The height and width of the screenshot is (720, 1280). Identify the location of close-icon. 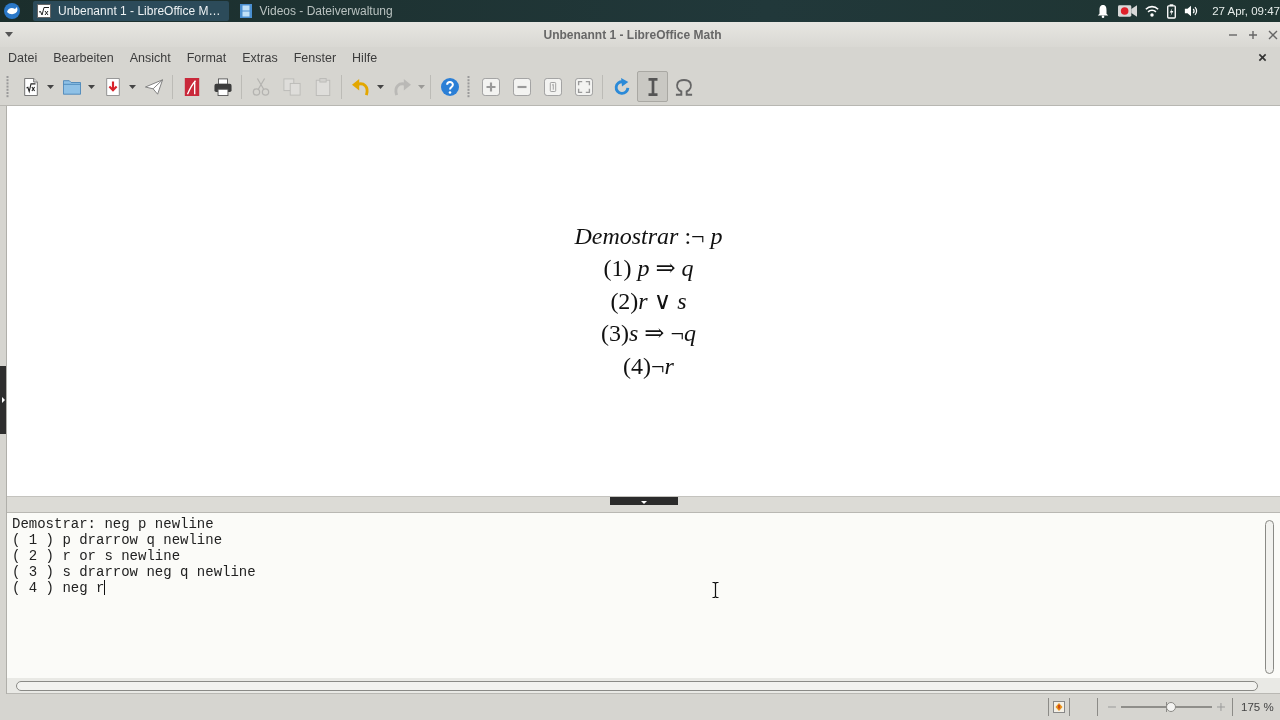
(1273, 34).